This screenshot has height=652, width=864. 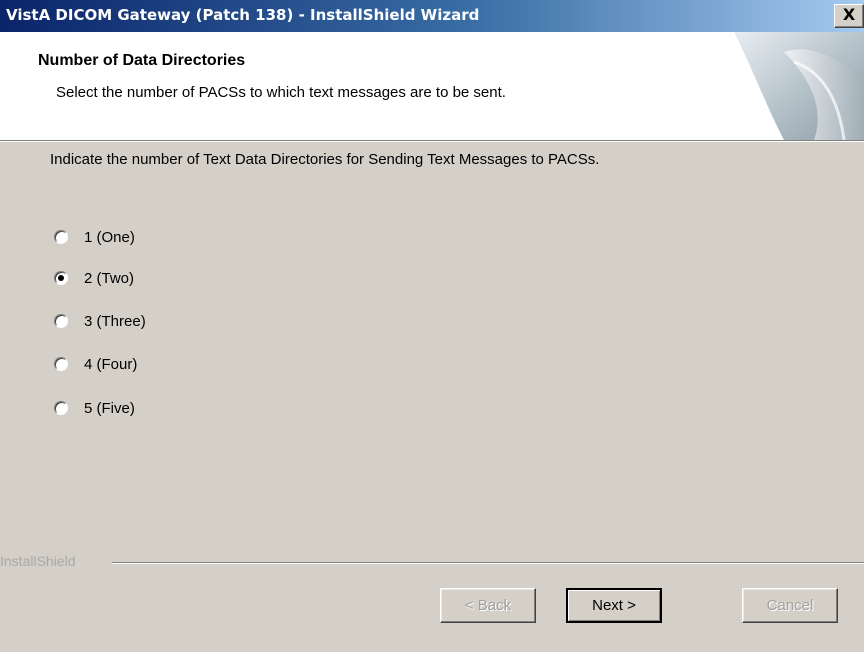 I want to click on brand-label: InstallShield, so click(x=41, y=561).